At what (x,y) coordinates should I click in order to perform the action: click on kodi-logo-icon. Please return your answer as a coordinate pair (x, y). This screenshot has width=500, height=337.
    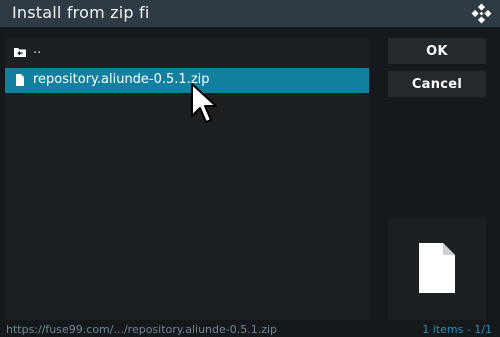
    Looking at the image, I should click on (481, 13).